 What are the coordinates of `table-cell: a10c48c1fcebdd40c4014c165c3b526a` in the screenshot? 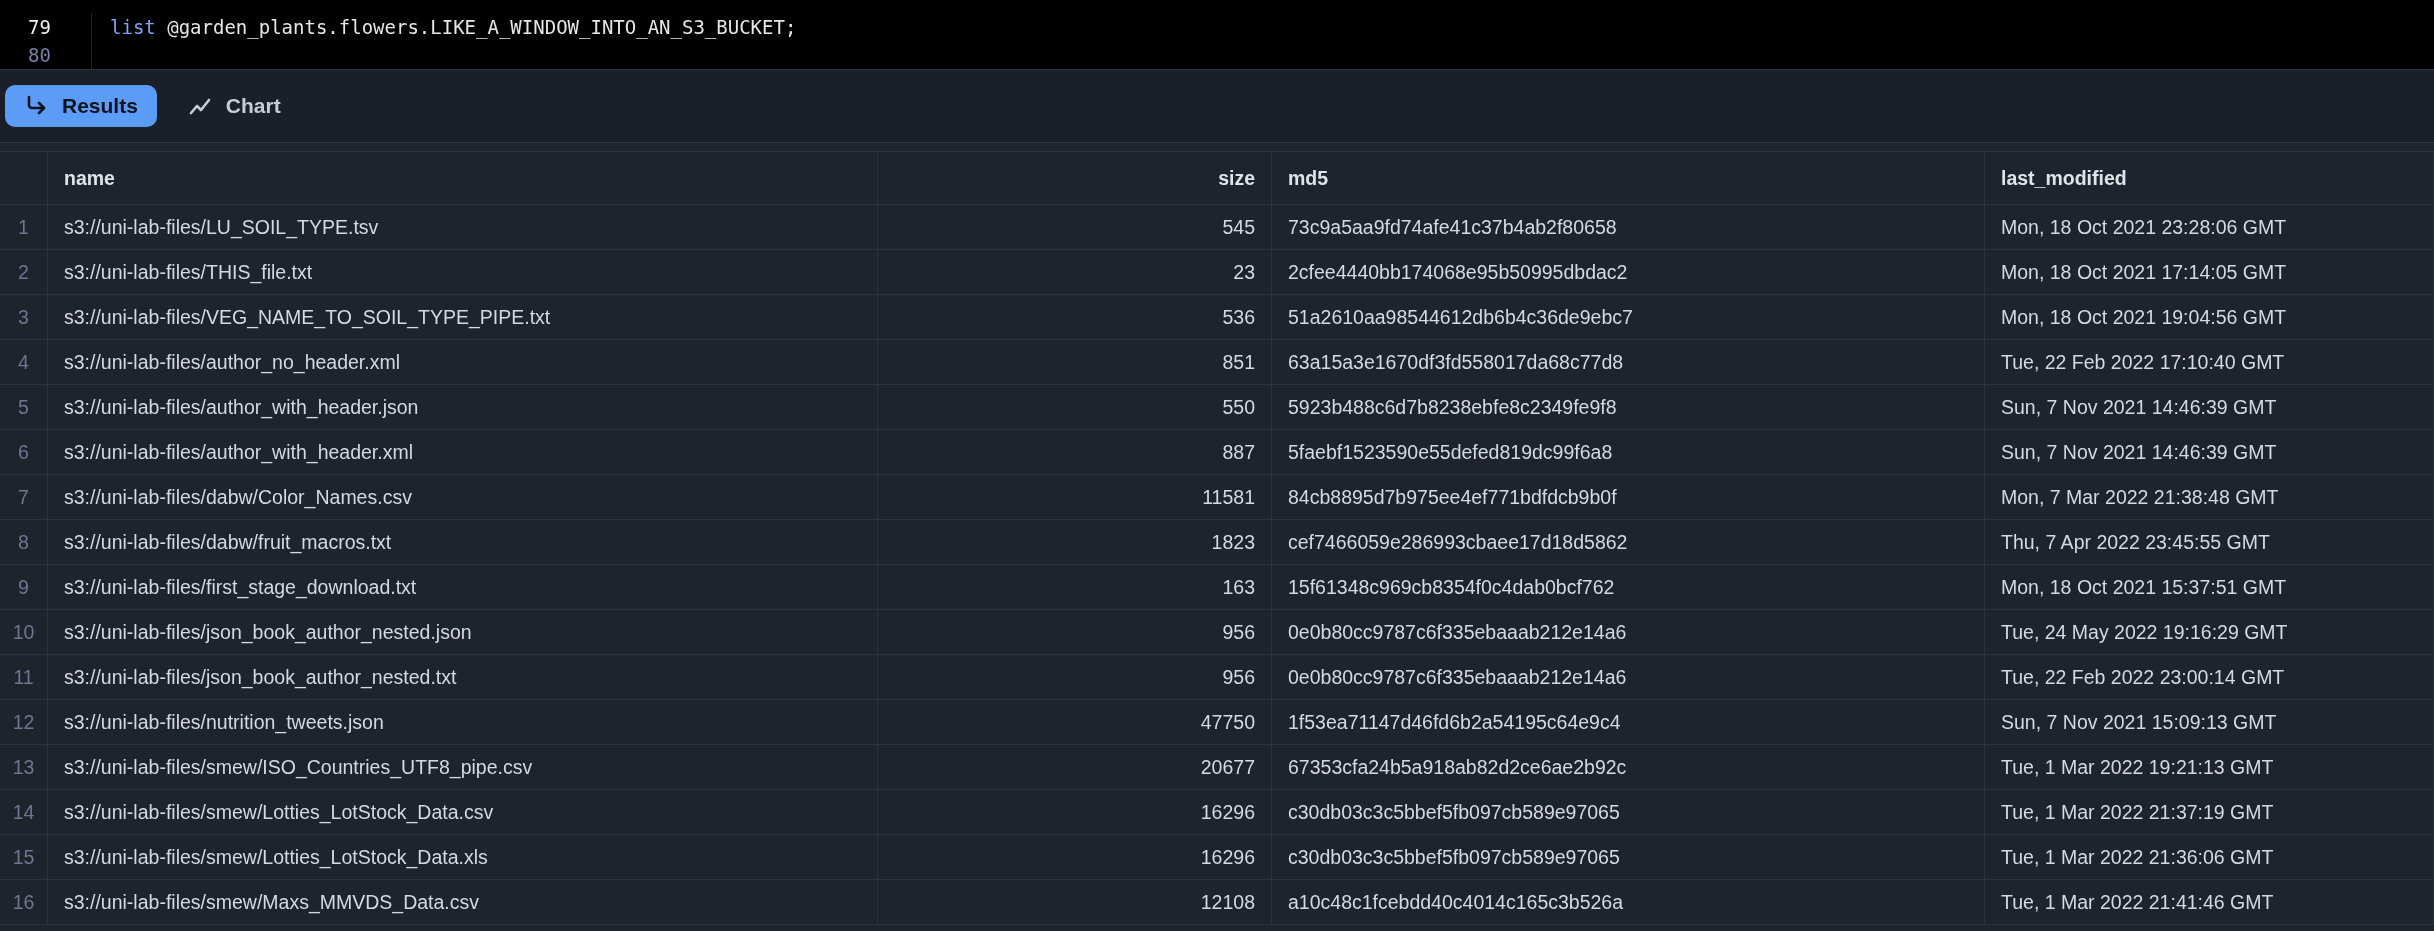 It's located at (1456, 902).